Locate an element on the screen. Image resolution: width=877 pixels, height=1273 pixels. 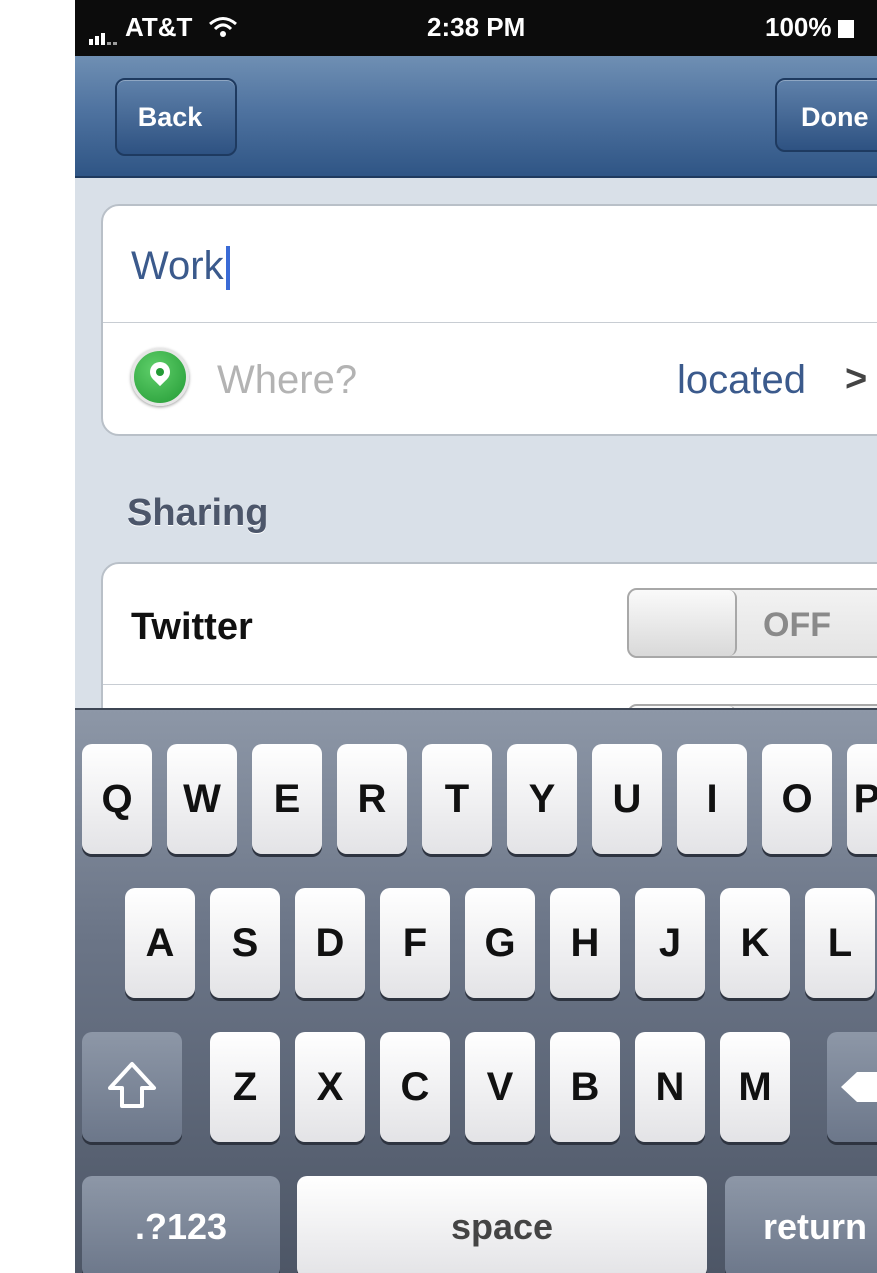
toggle-knob is located at coordinates (683, 623).